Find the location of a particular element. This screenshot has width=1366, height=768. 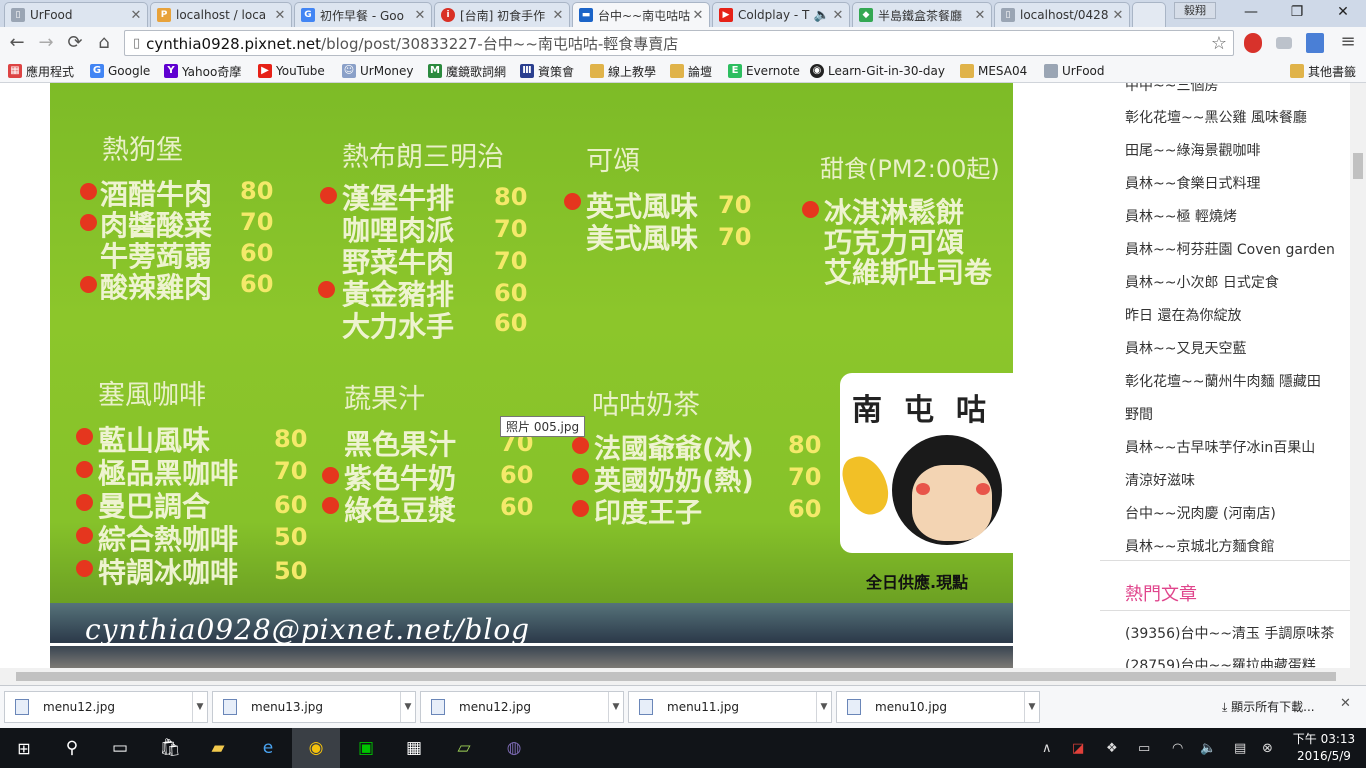

hot-post-link: (28759)台中~~羅拉曲藏蛋糕 is located at coordinates (1220, 661).